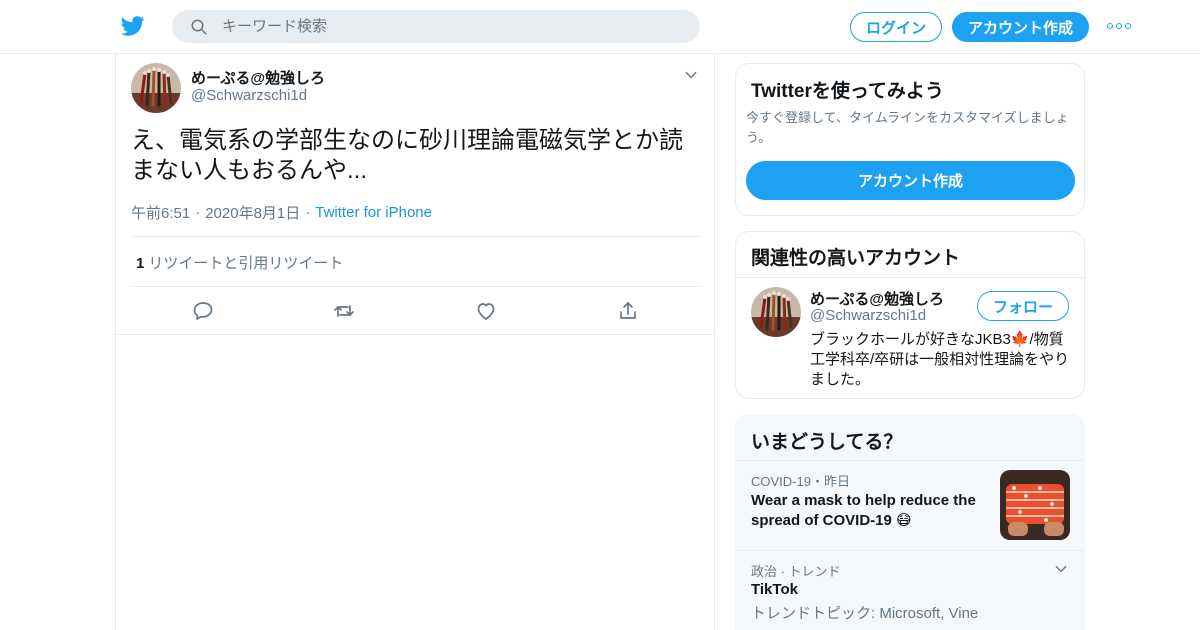 This screenshot has width=1200, height=630. I want to click on reply-icon, so click(203, 311).